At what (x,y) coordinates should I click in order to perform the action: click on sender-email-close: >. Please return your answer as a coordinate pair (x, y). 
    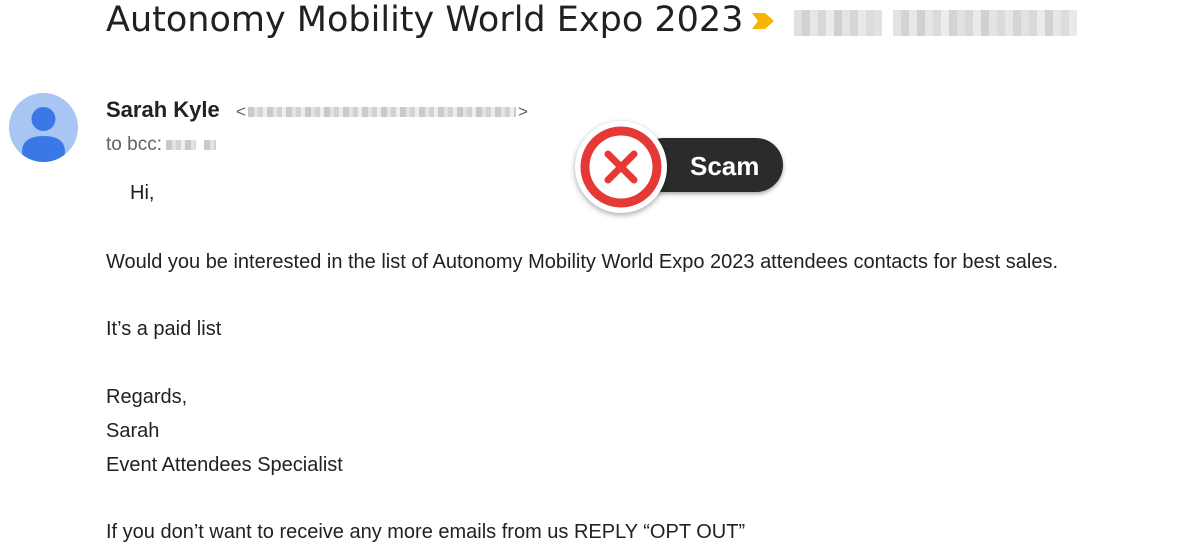
    Looking at the image, I should click on (522, 111).